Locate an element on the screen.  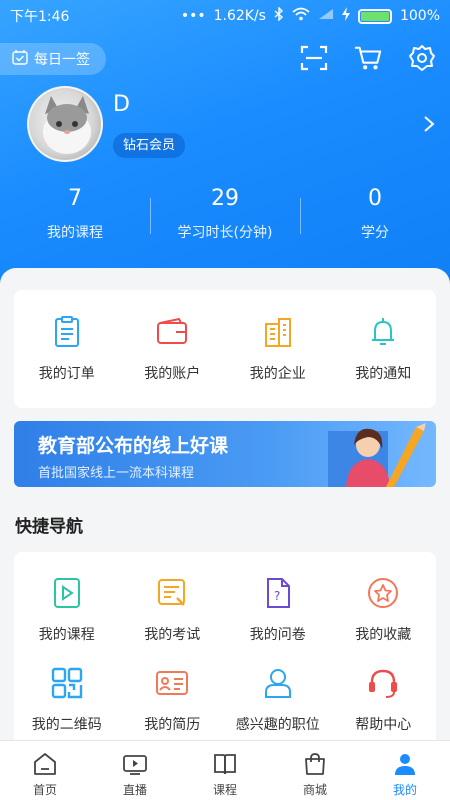
tab-mine: 我的 is located at coordinates (405, 770).